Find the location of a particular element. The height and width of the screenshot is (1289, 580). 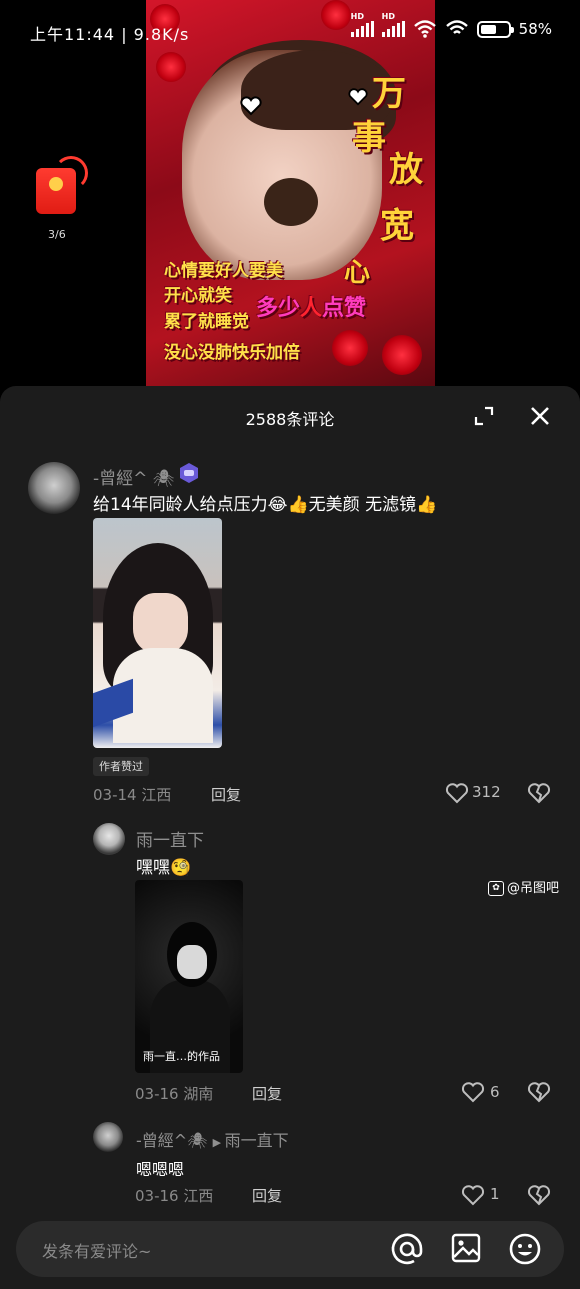

overlay-char: 万 is located at coordinates (389, 94).